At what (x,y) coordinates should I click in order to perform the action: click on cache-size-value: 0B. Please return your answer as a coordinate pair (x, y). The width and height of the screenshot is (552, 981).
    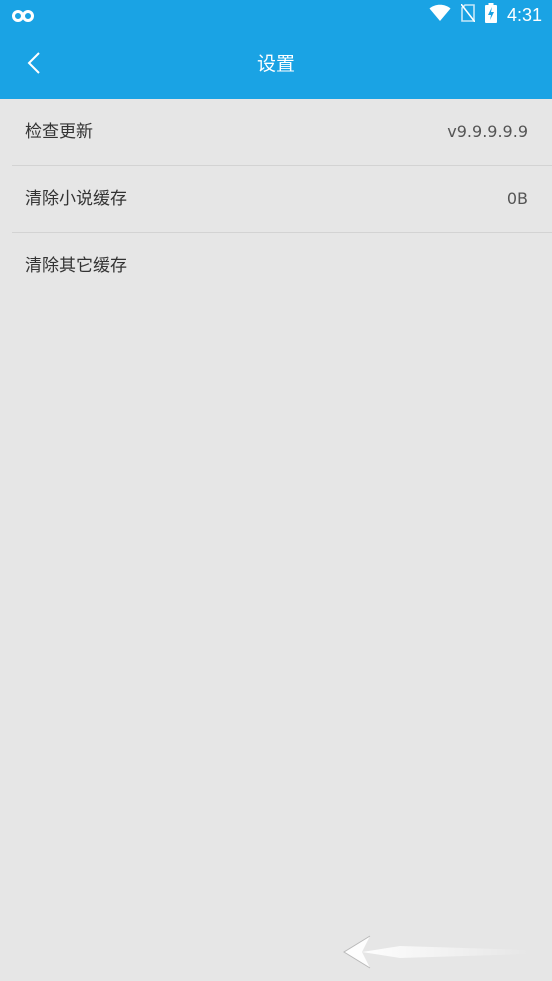
    Looking at the image, I should click on (517, 198).